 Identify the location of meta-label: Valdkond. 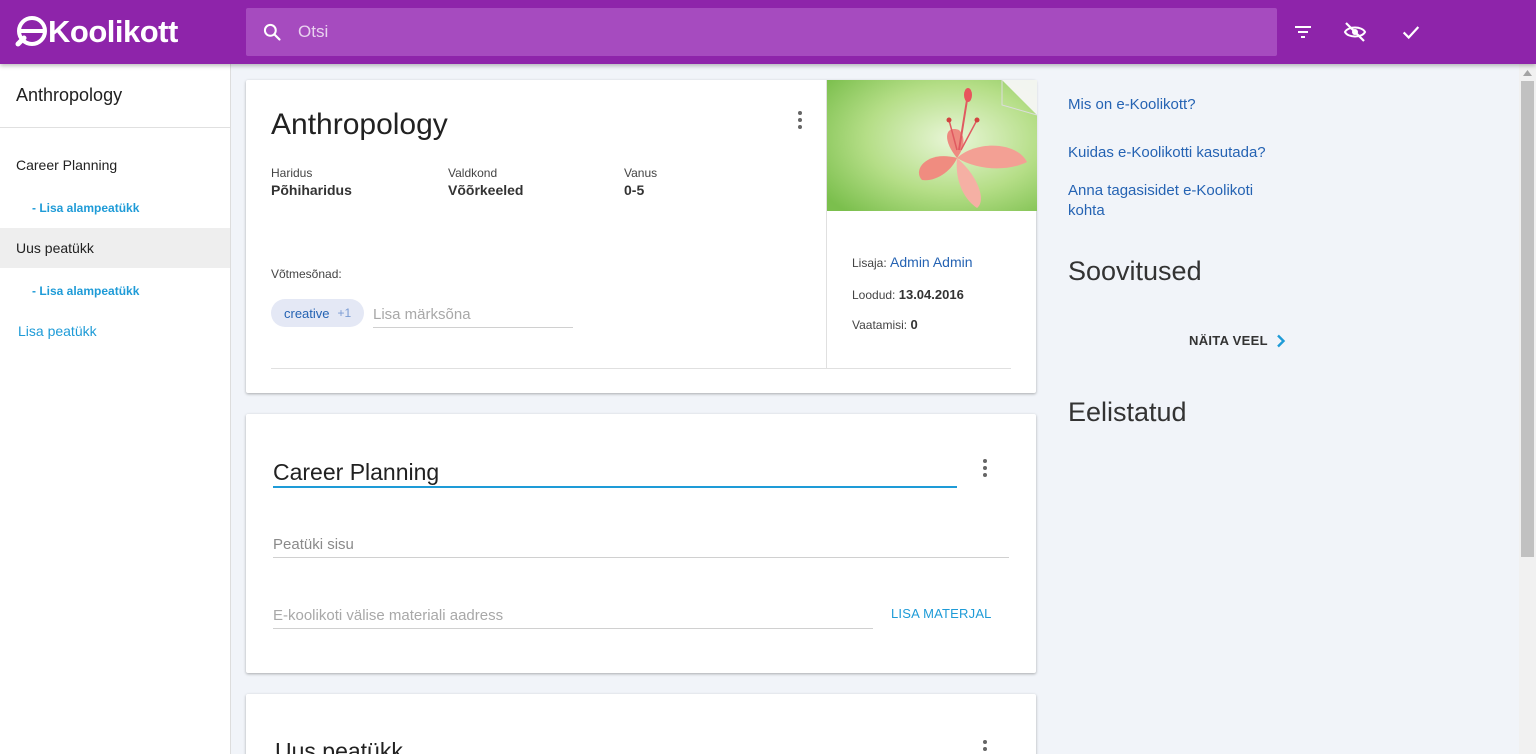
(473, 173).